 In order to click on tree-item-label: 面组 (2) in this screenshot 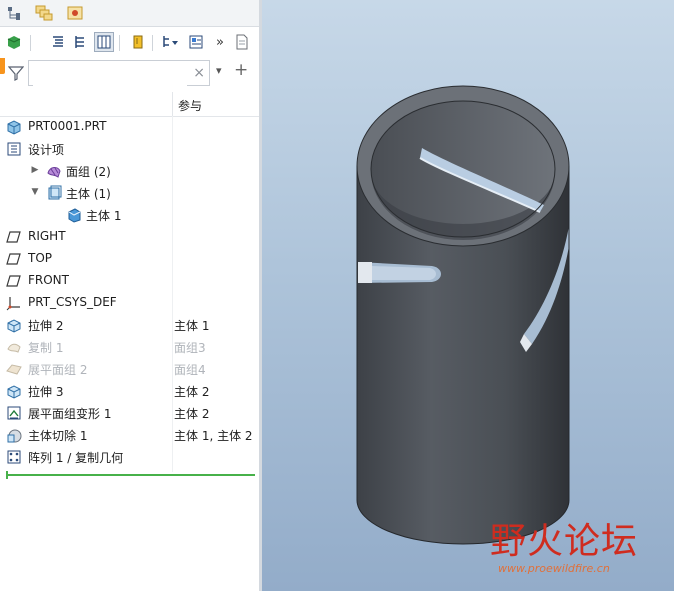, I will do `click(88, 172)`.